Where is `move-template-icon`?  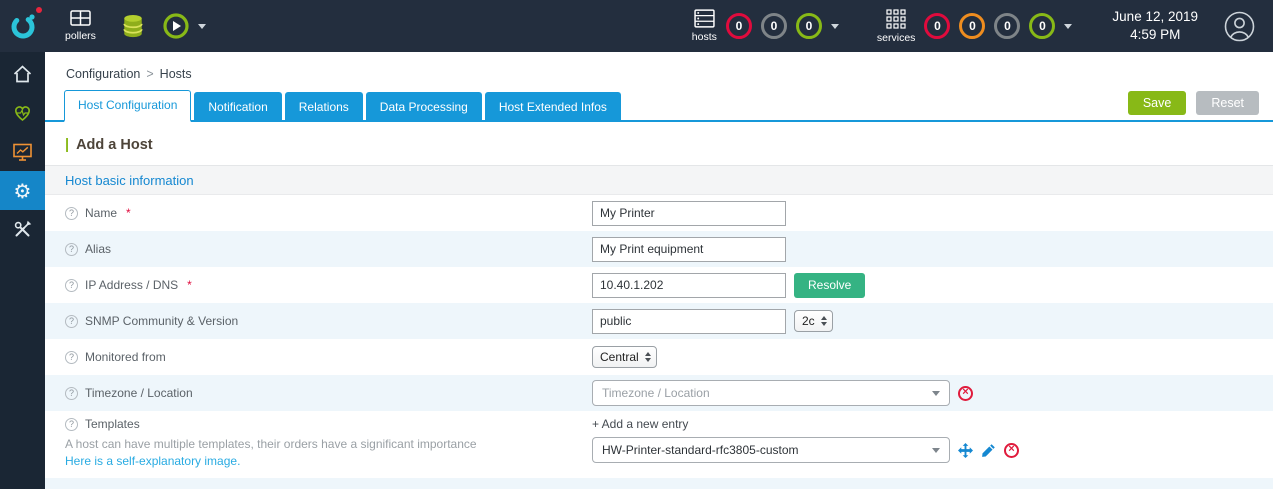 move-template-icon is located at coordinates (965, 450).